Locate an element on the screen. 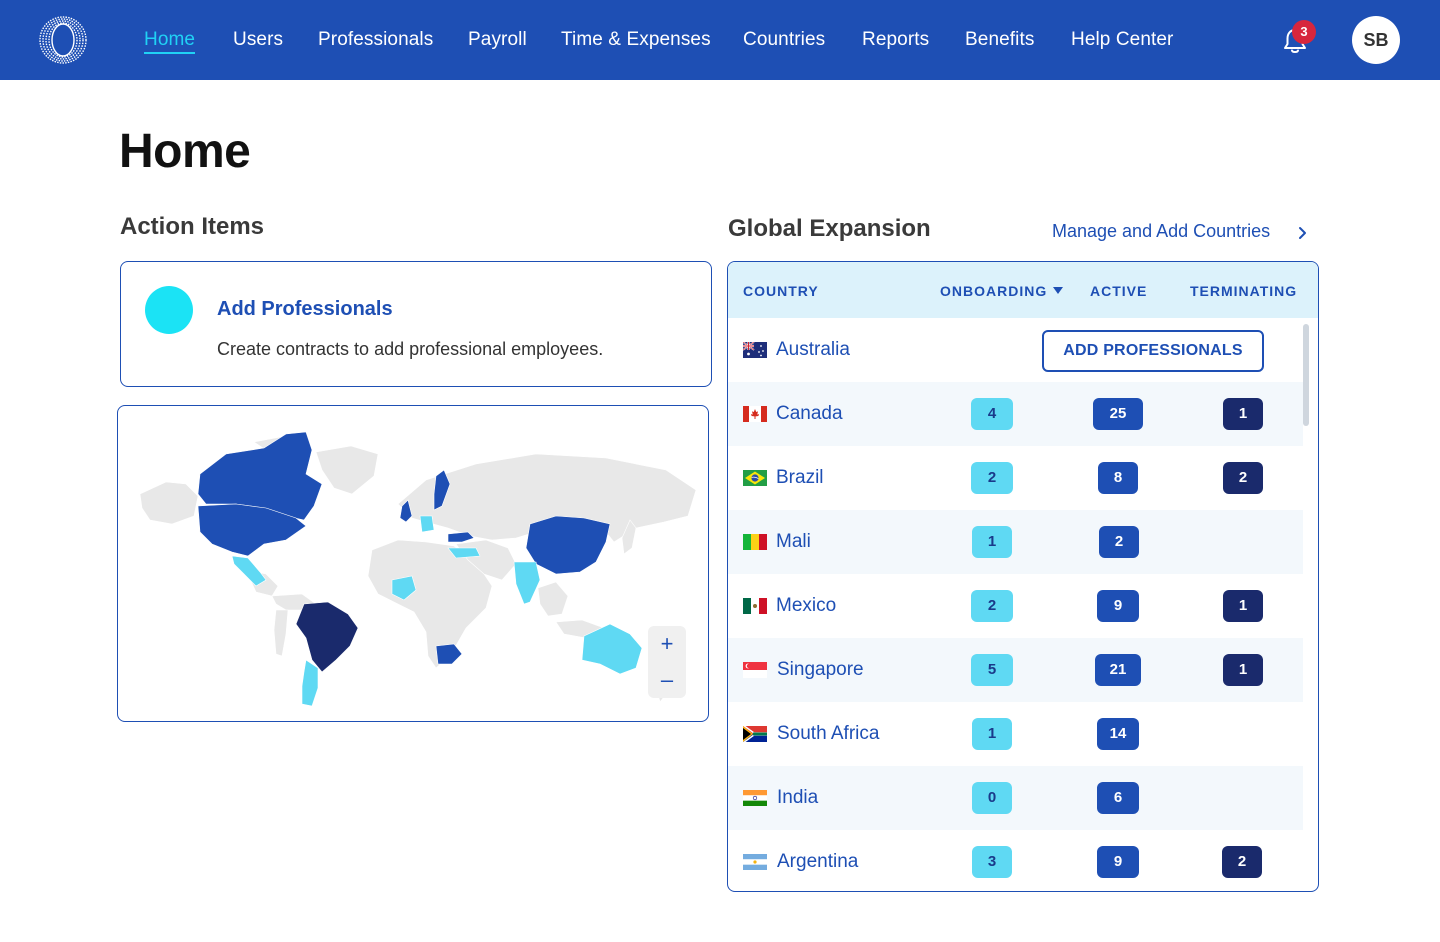 The height and width of the screenshot is (942, 1440). active-count: 14 is located at coordinates (1118, 734).